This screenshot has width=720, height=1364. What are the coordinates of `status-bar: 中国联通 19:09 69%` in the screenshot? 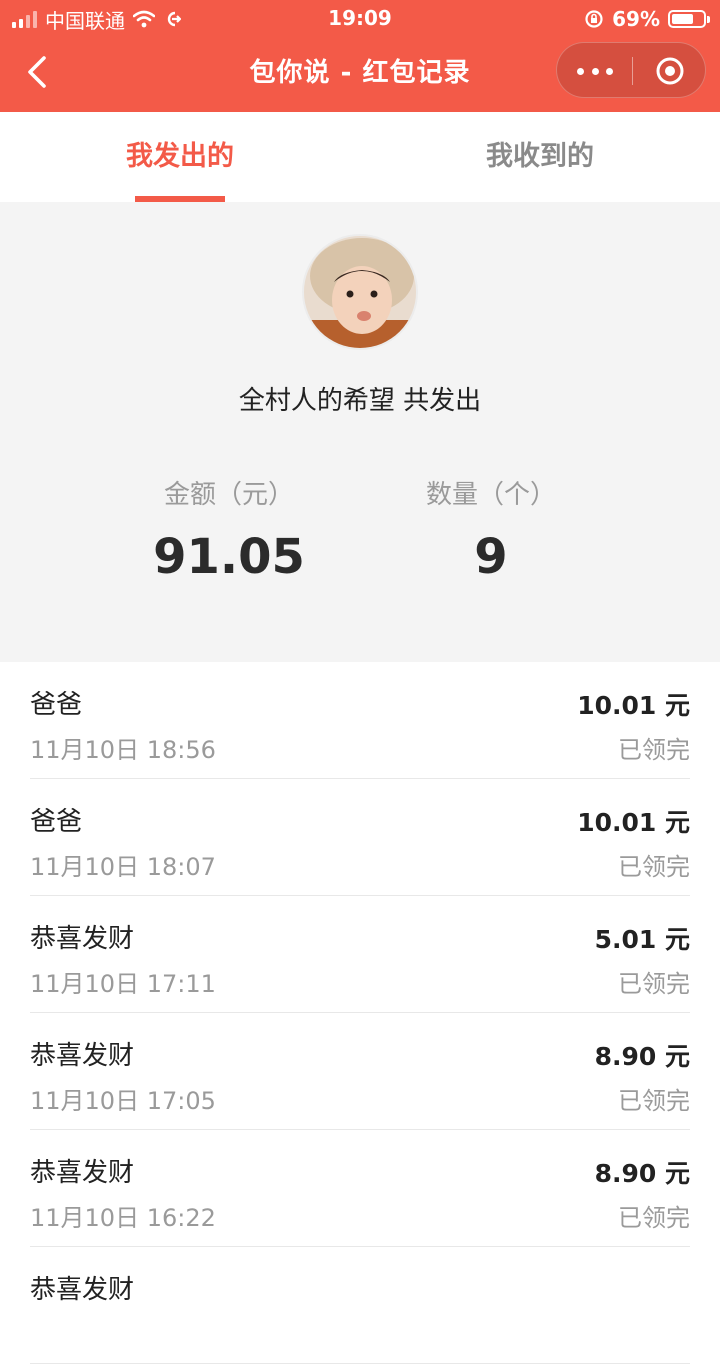 It's located at (360, 19).